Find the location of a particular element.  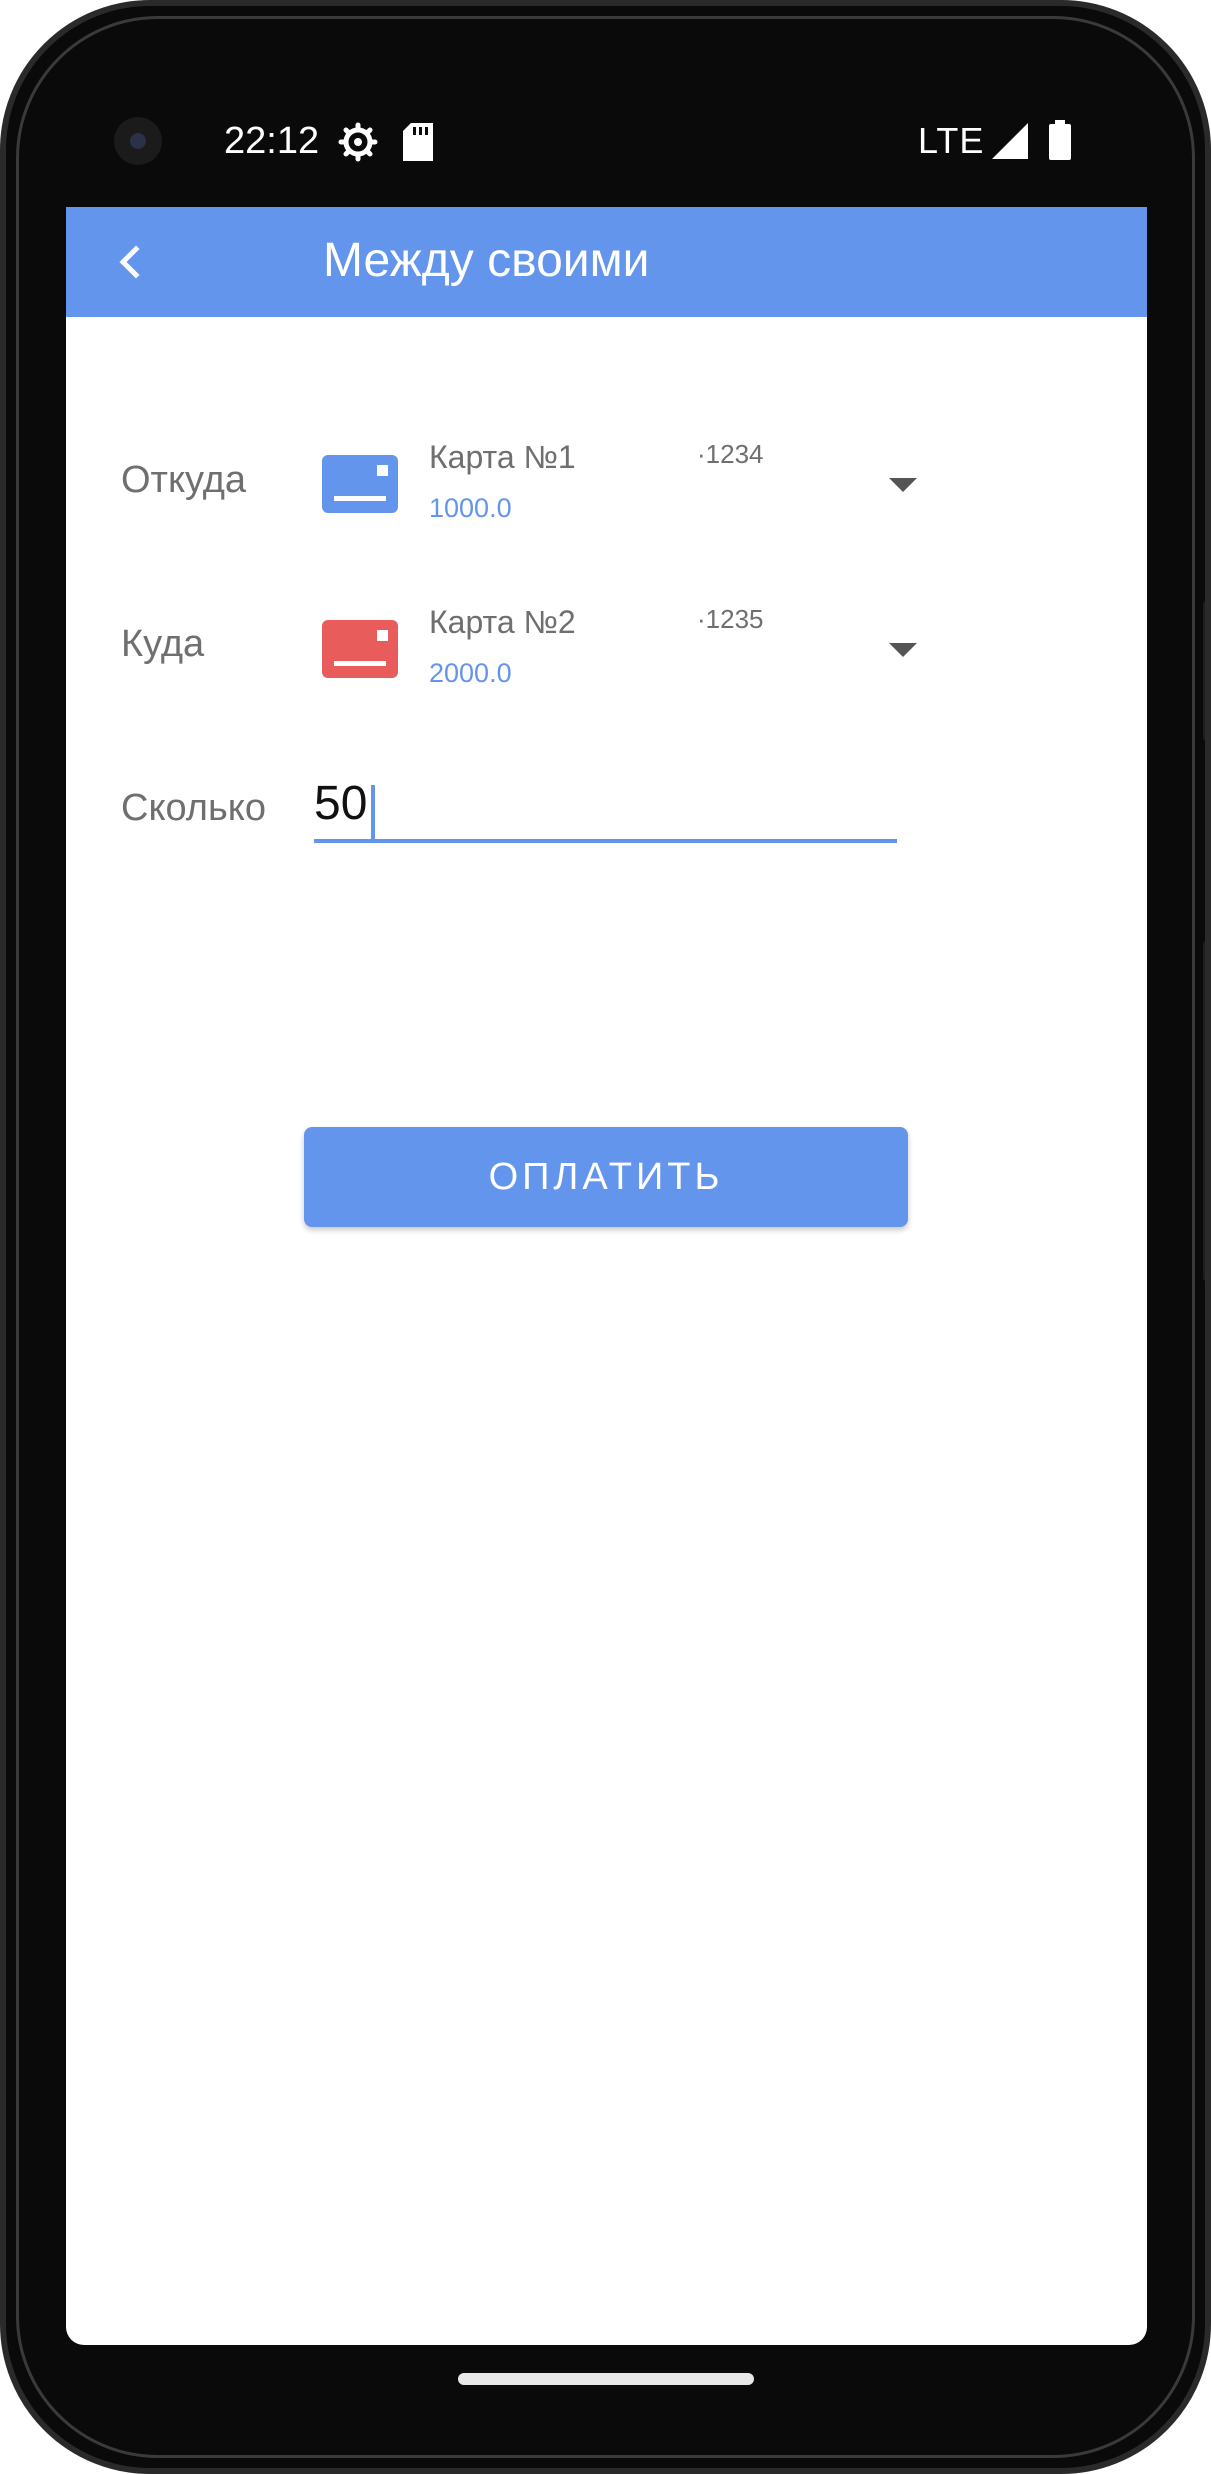

amount-label: Сколько is located at coordinates (193, 808).